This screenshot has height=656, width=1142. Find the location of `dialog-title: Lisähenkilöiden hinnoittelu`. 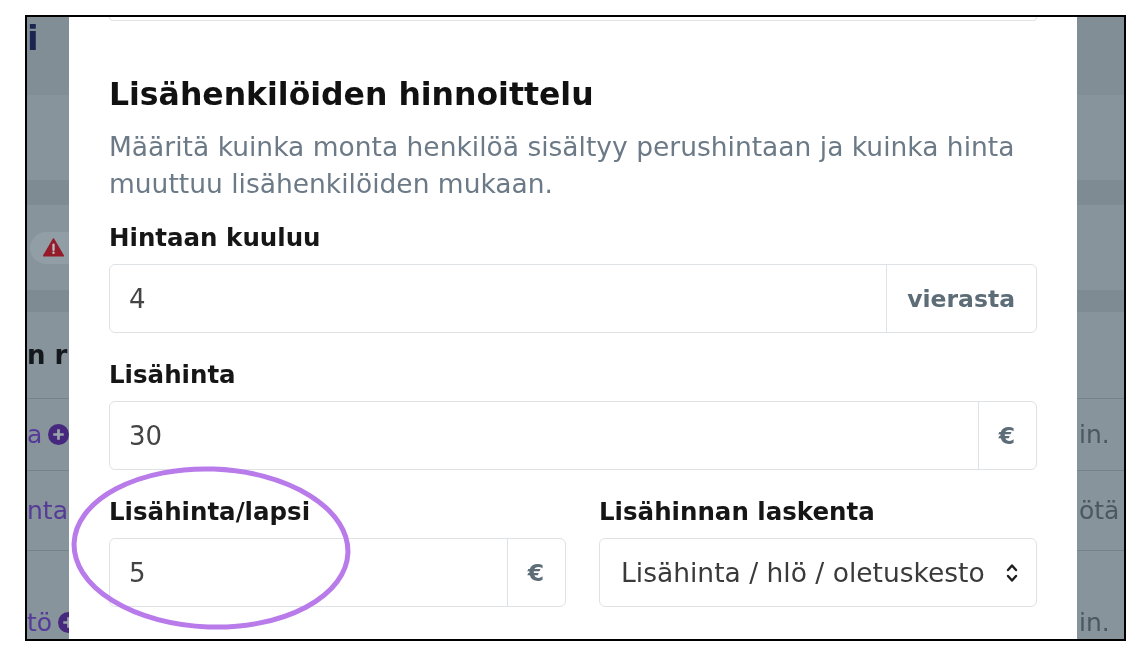

dialog-title: Lisähenkilöiden hinnoittelu is located at coordinates (352, 94).